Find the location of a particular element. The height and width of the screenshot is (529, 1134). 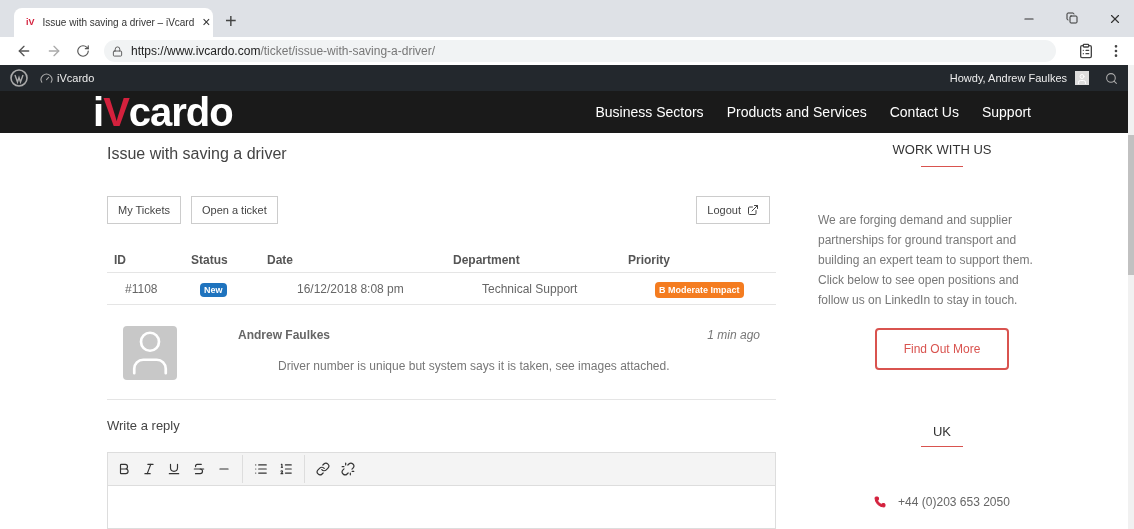

site-name-link: iVcardo is located at coordinates (76, 78).